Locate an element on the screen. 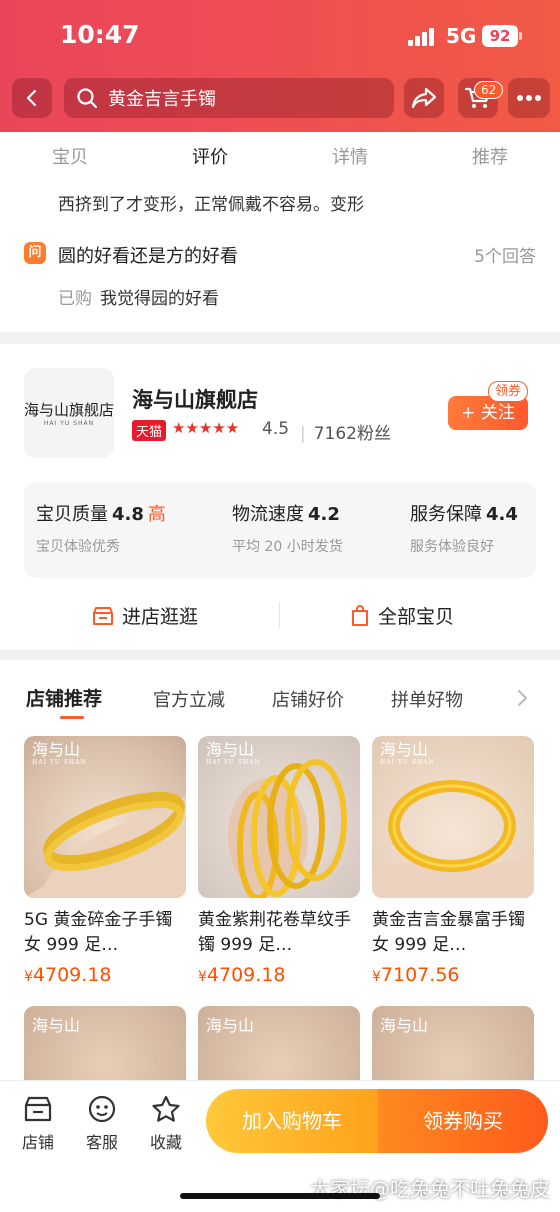 The width and height of the screenshot is (560, 1212). score-quality: 宝贝质量 4.8 高 宝贝体验优秀 is located at coordinates (101, 528).